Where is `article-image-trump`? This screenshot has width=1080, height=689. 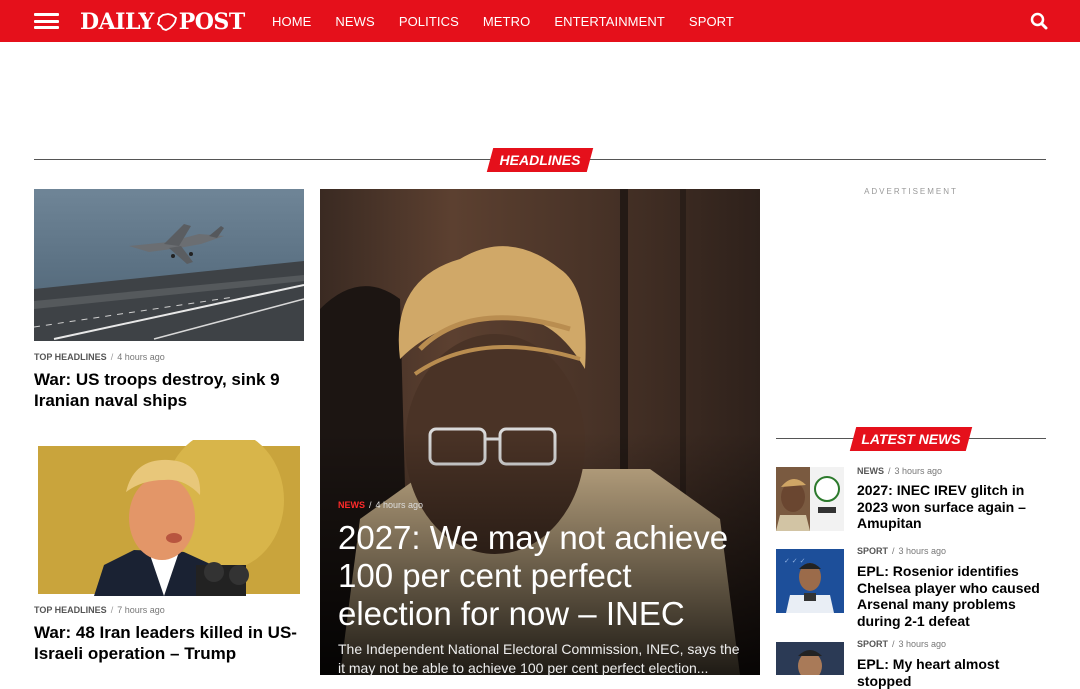
article-image-trump is located at coordinates (169, 518).